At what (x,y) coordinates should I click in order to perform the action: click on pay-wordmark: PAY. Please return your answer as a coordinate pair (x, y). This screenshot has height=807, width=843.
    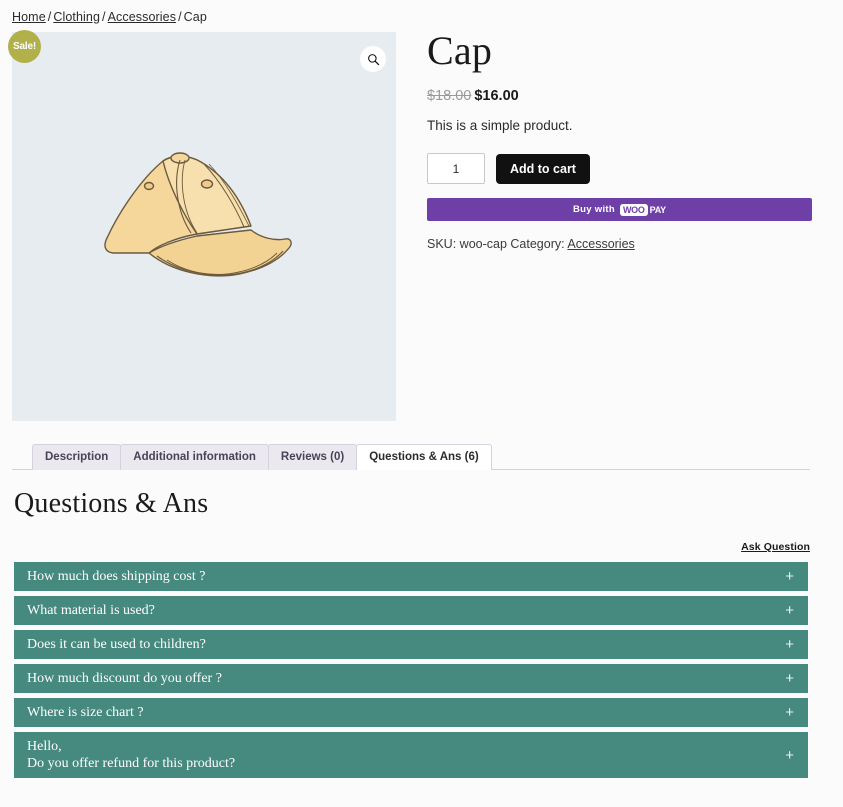
    Looking at the image, I should click on (658, 209).